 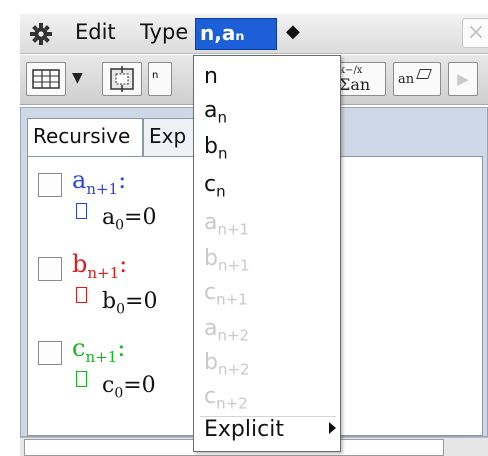 What do you see at coordinates (103, 272) in the screenshot?
I see `equation-b-sub: n+1` at bounding box center [103, 272].